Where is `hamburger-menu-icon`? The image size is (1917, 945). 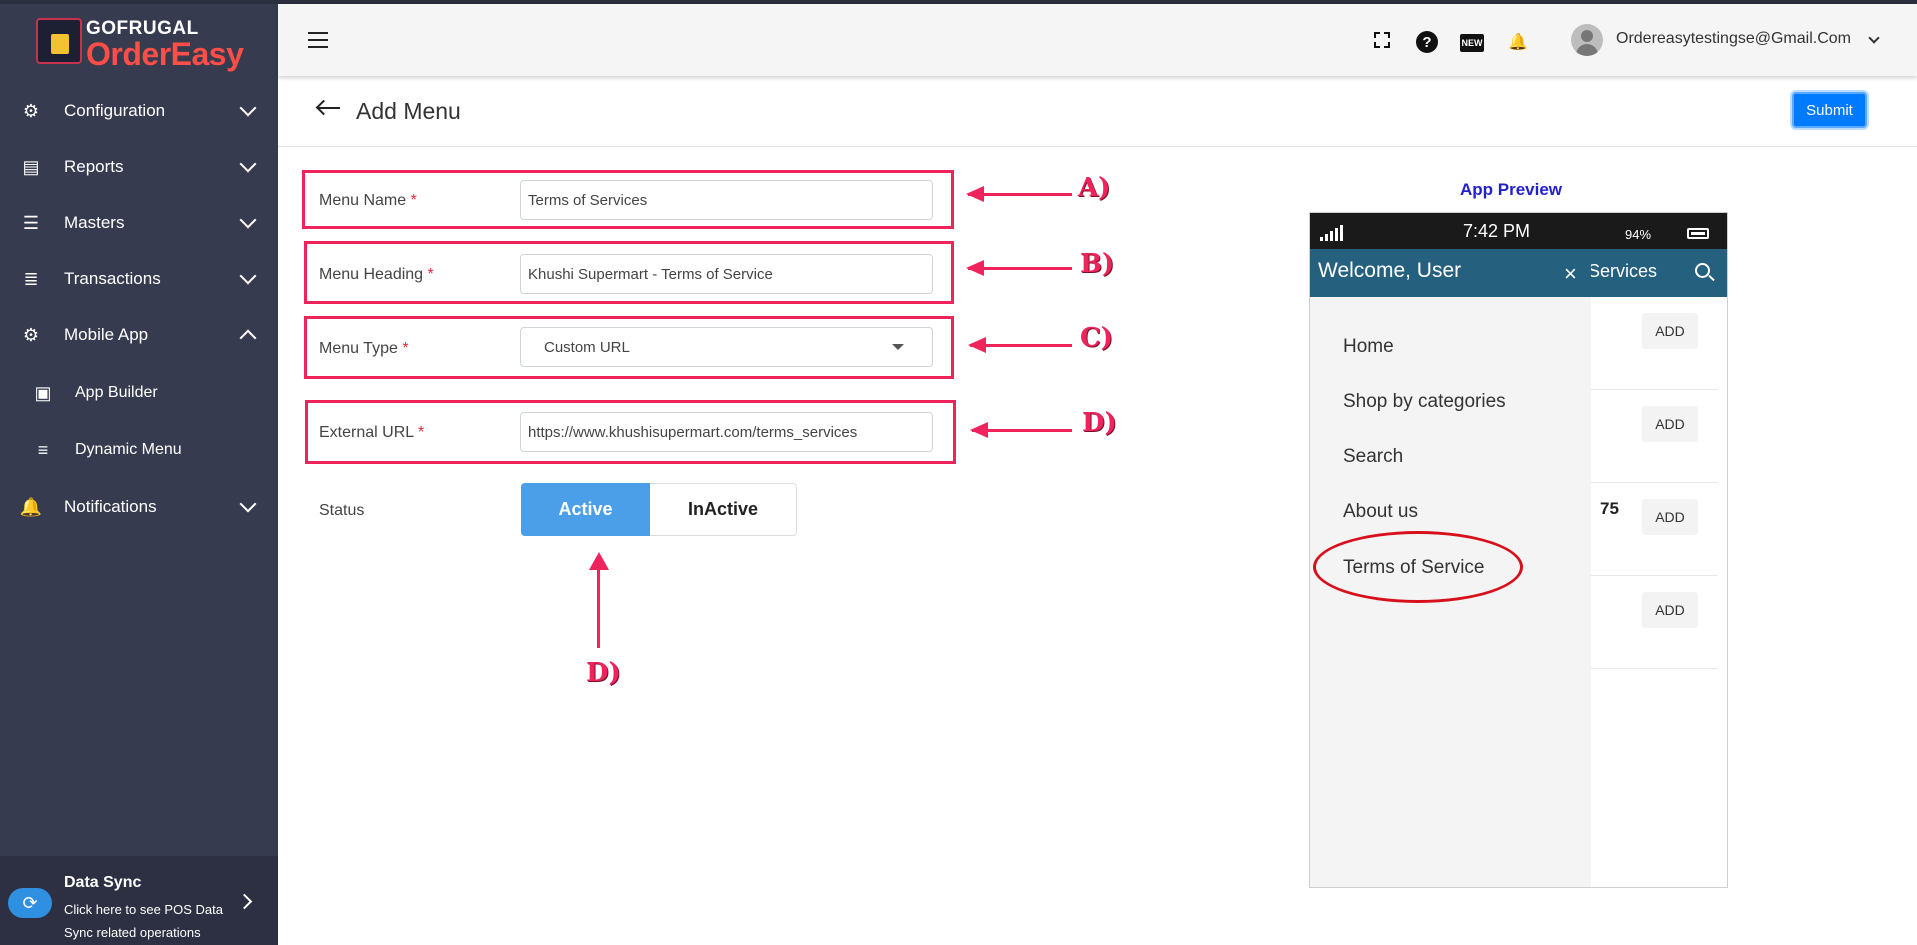 hamburger-menu-icon is located at coordinates (318, 40).